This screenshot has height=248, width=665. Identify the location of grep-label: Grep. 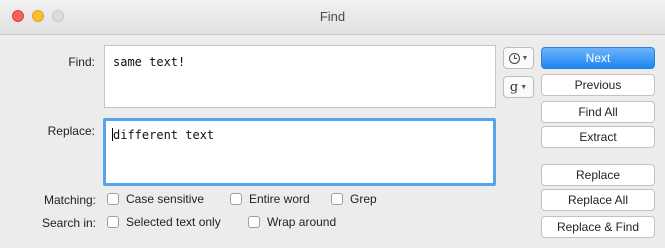
(363, 199).